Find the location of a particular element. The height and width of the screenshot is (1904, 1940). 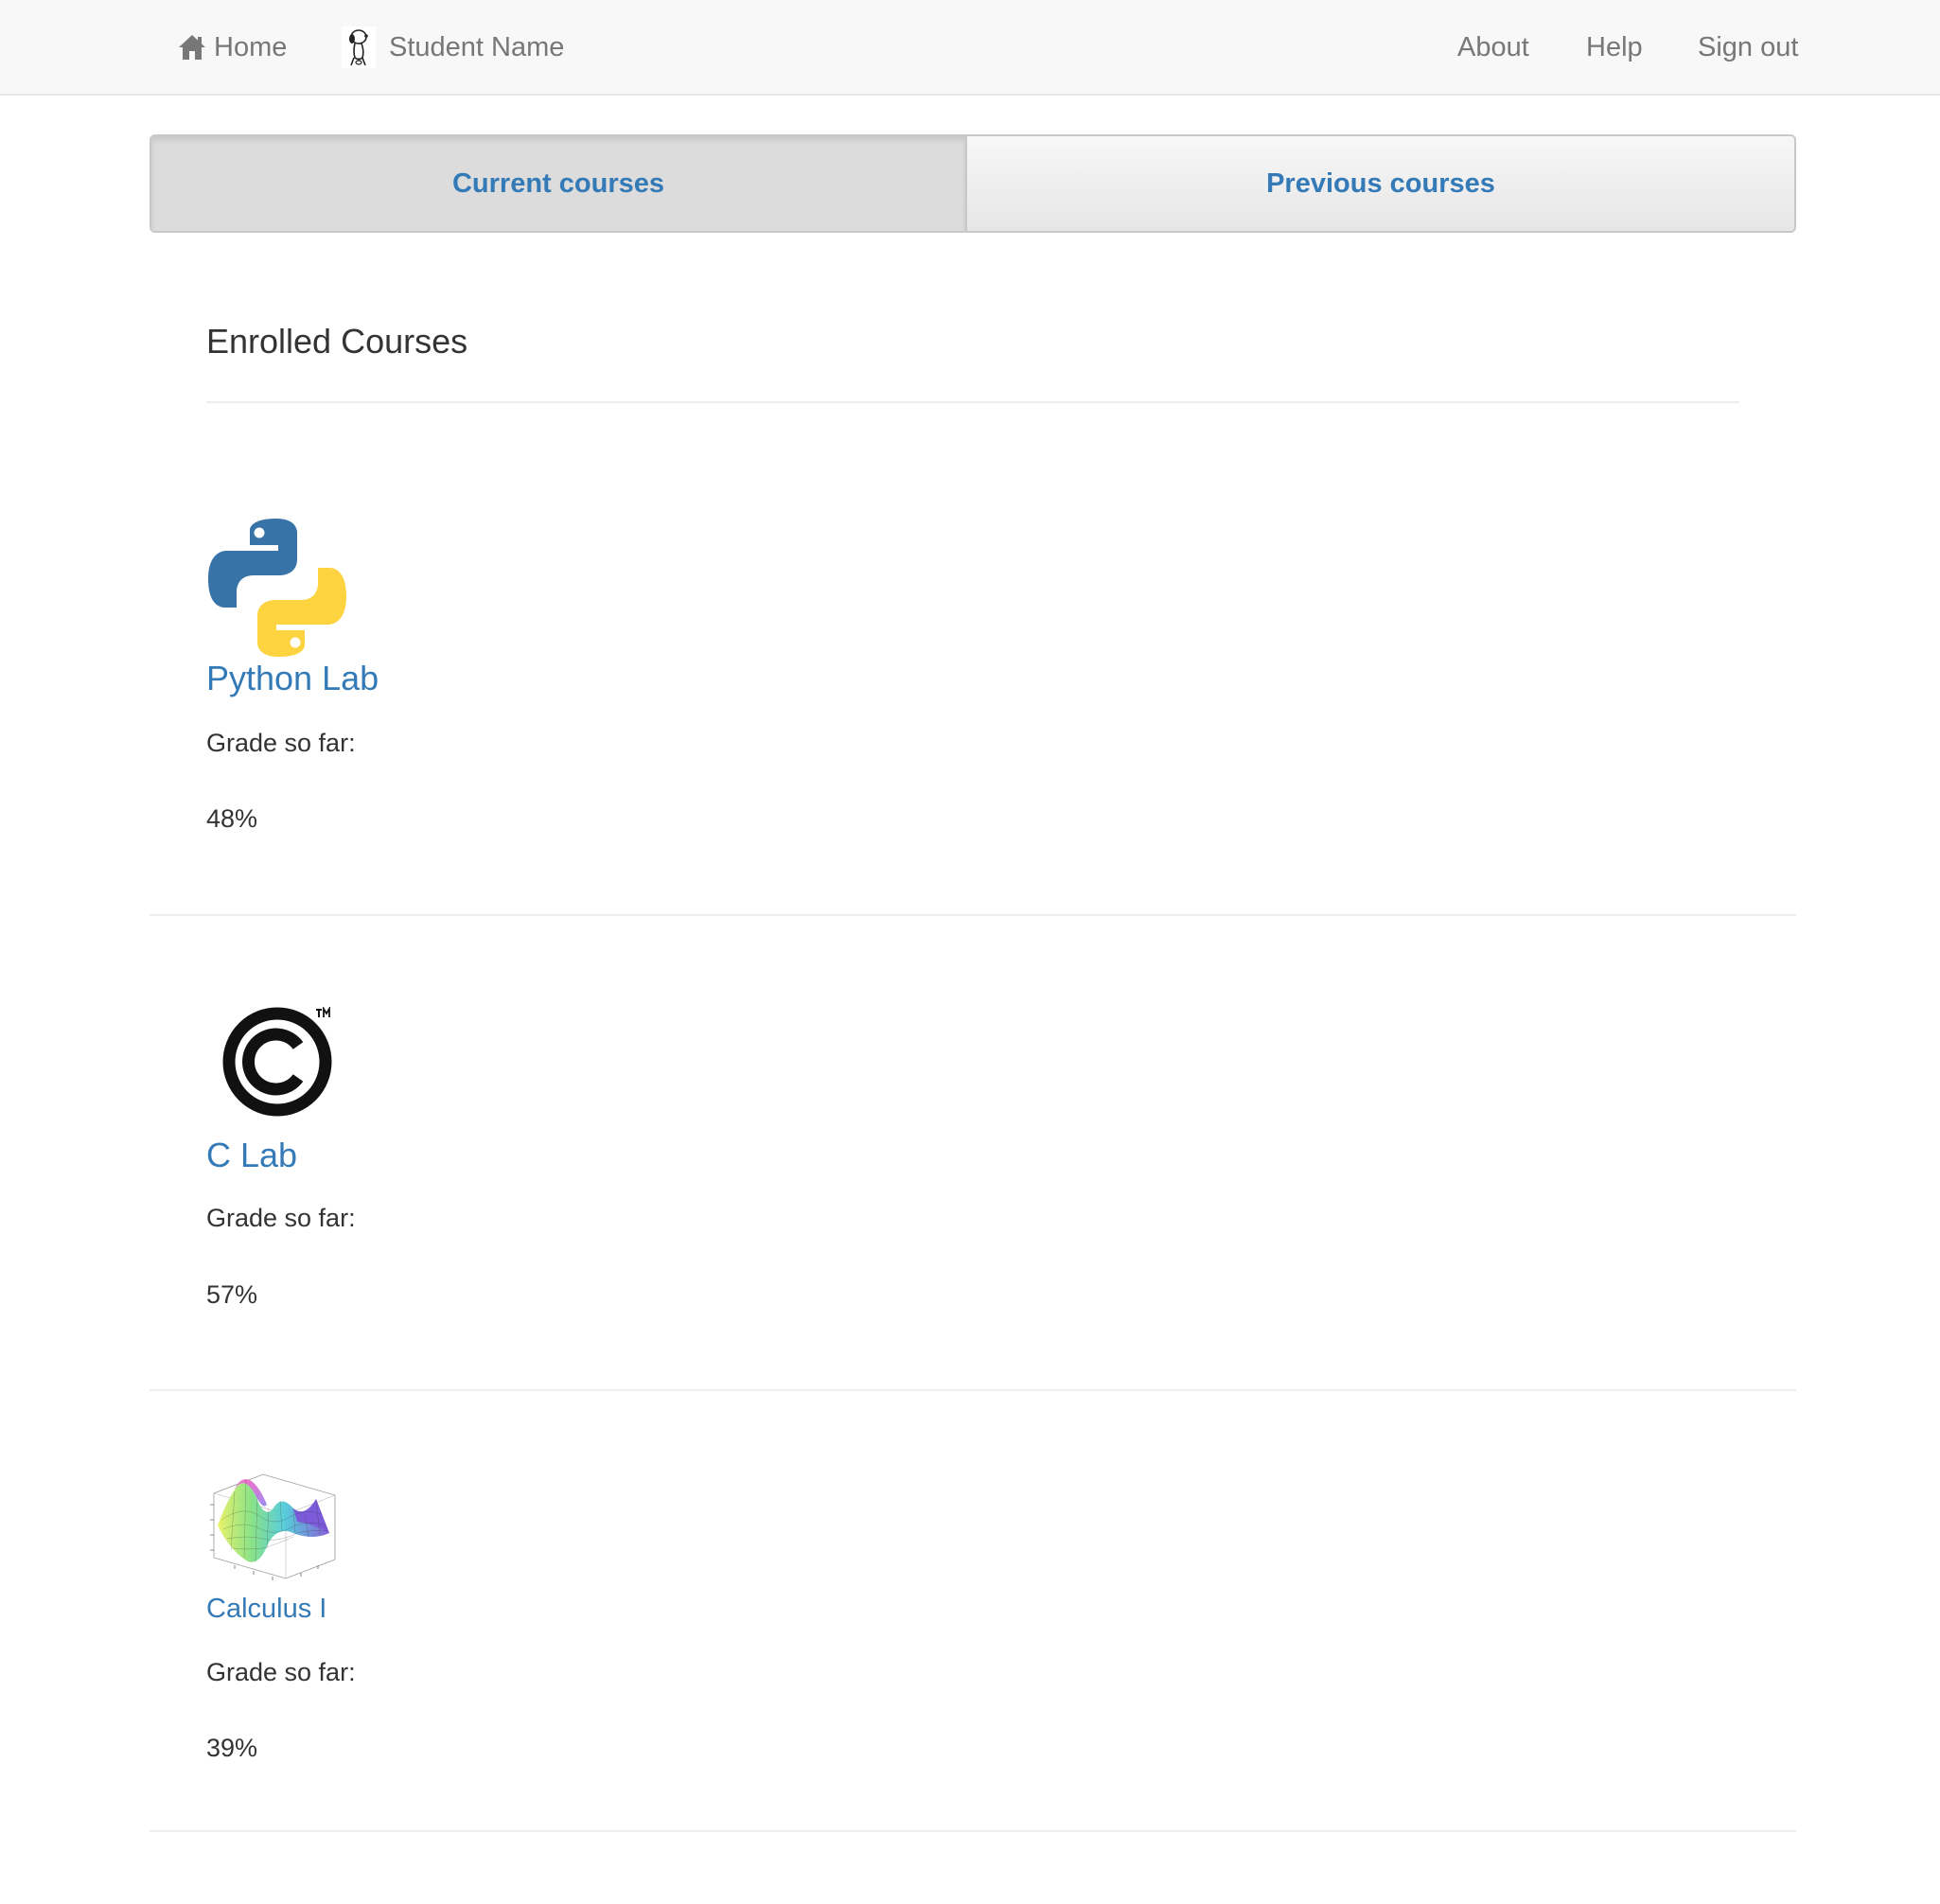

grade-value: 57% is located at coordinates (232, 1294).